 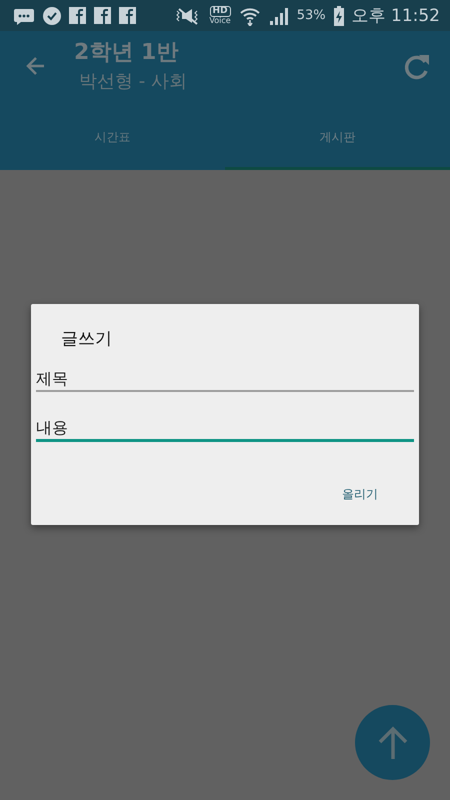 What do you see at coordinates (225, 428) in the screenshot?
I see `input-field: 내용` at bounding box center [225, 428].